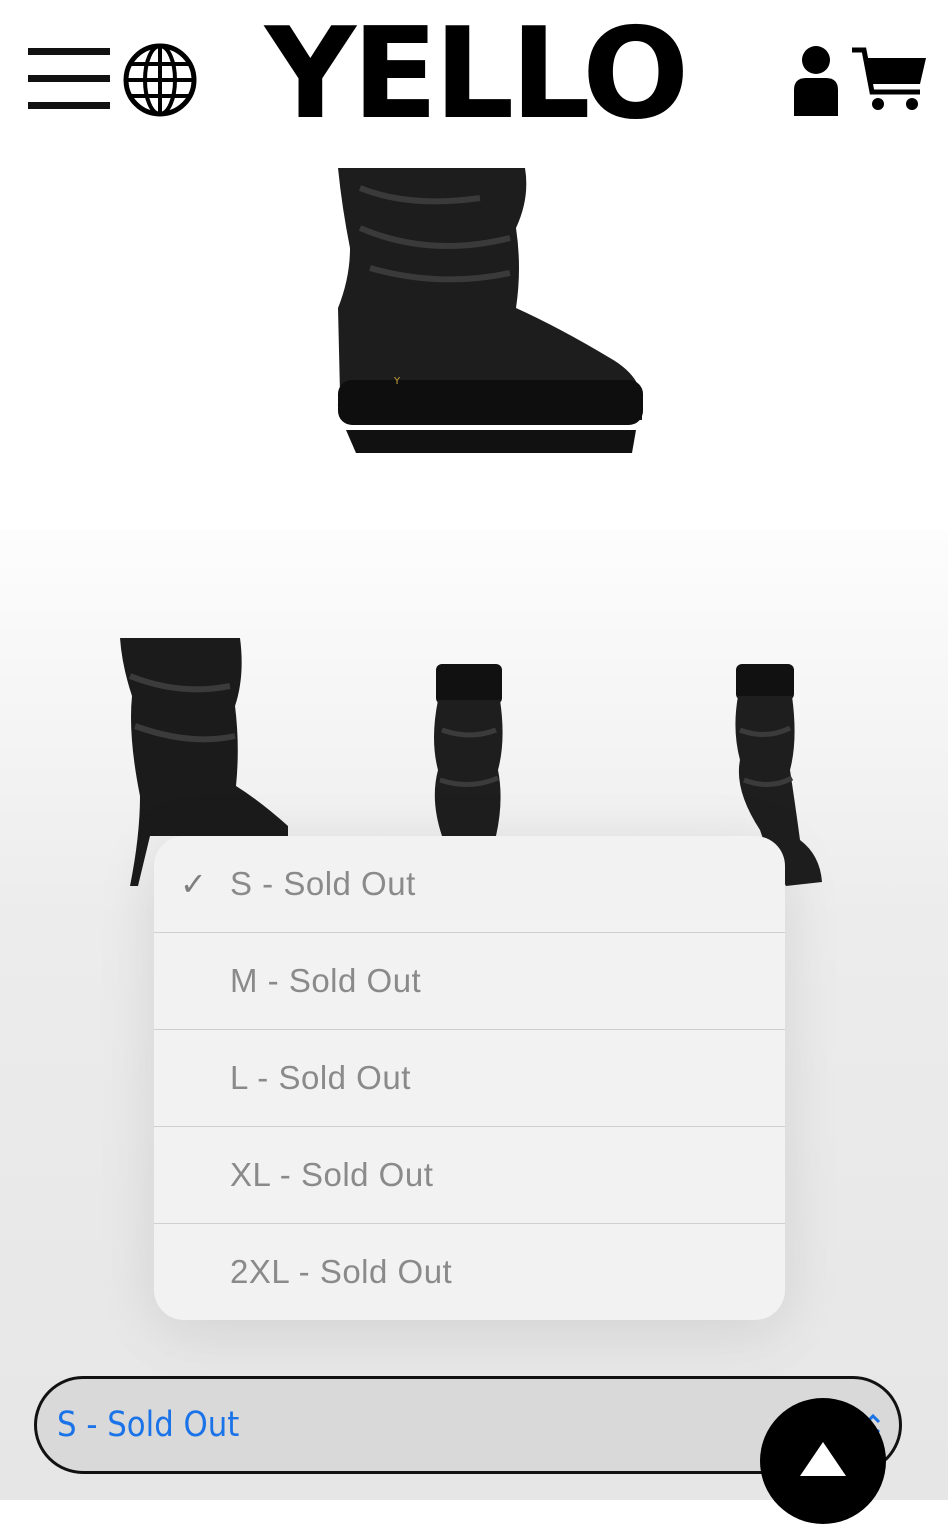 The image size is (948, 1524). Describe the element at coordinates (469, 981) in the screenshot. I see `size-option-m: M - Sold Out` at that location.